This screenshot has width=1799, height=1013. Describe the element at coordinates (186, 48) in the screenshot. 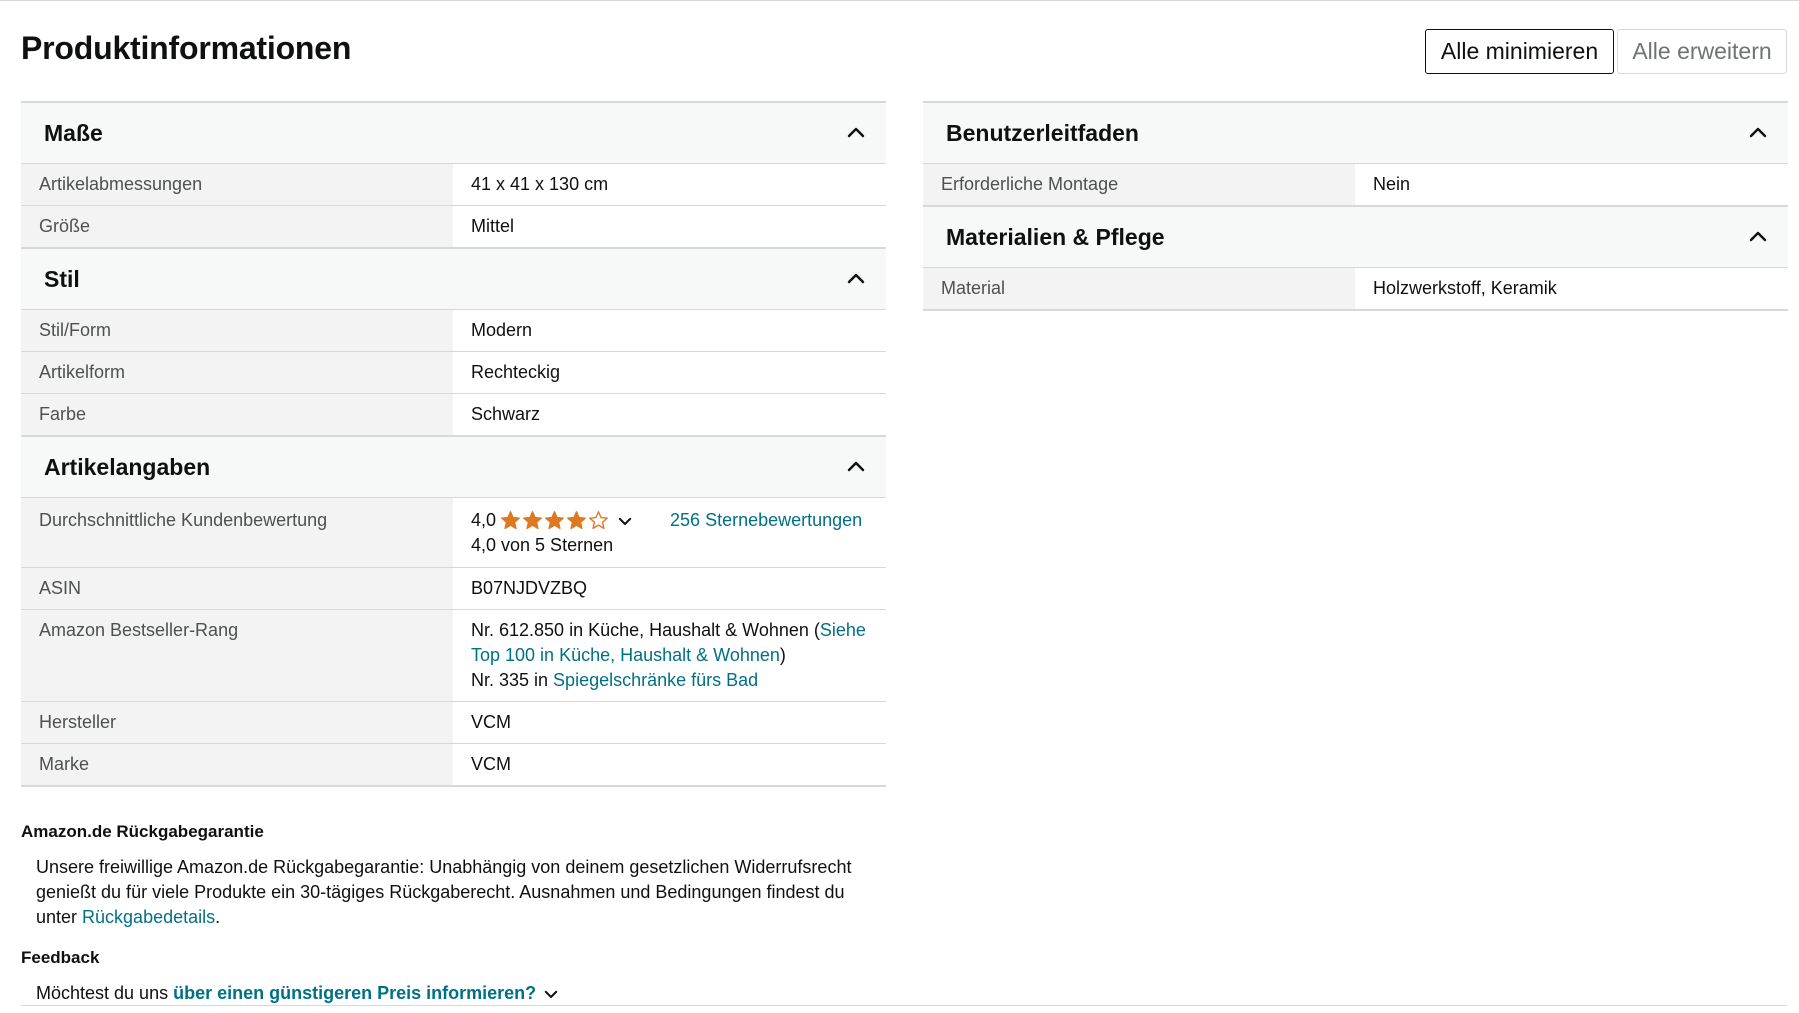

I see `page-title: Produktinformationen` at that location.